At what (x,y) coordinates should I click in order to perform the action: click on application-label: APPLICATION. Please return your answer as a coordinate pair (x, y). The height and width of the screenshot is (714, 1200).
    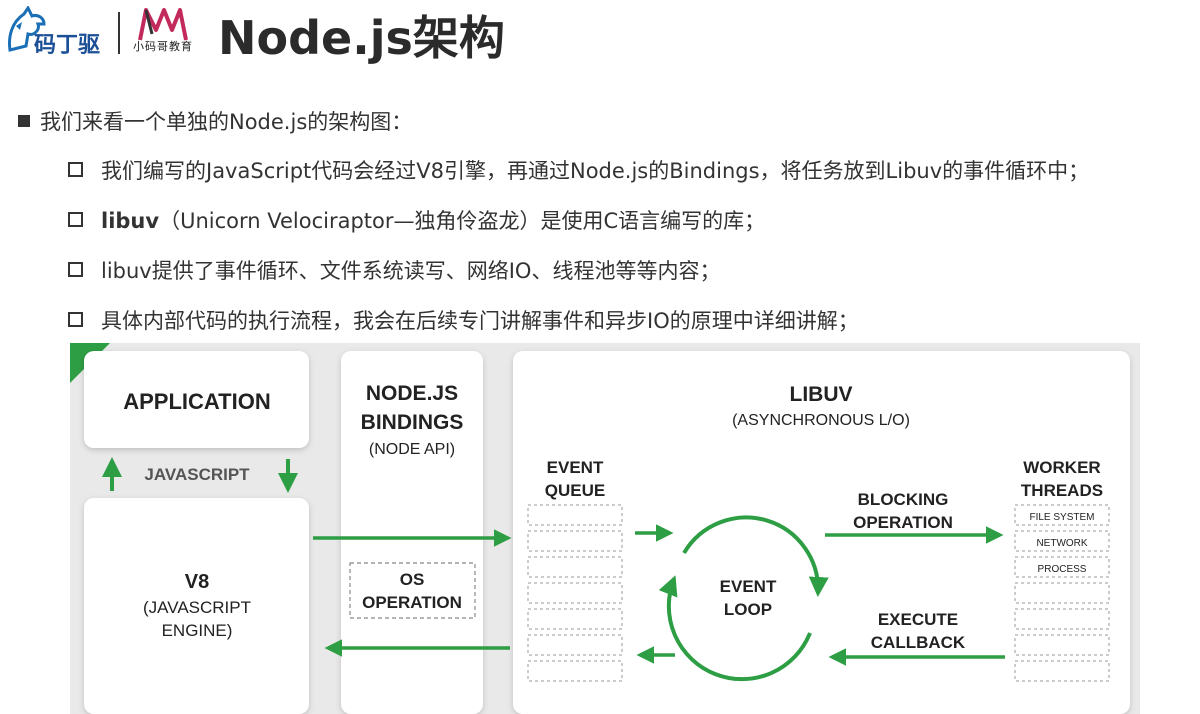
    Looking at the image, I should click on (196, 401).